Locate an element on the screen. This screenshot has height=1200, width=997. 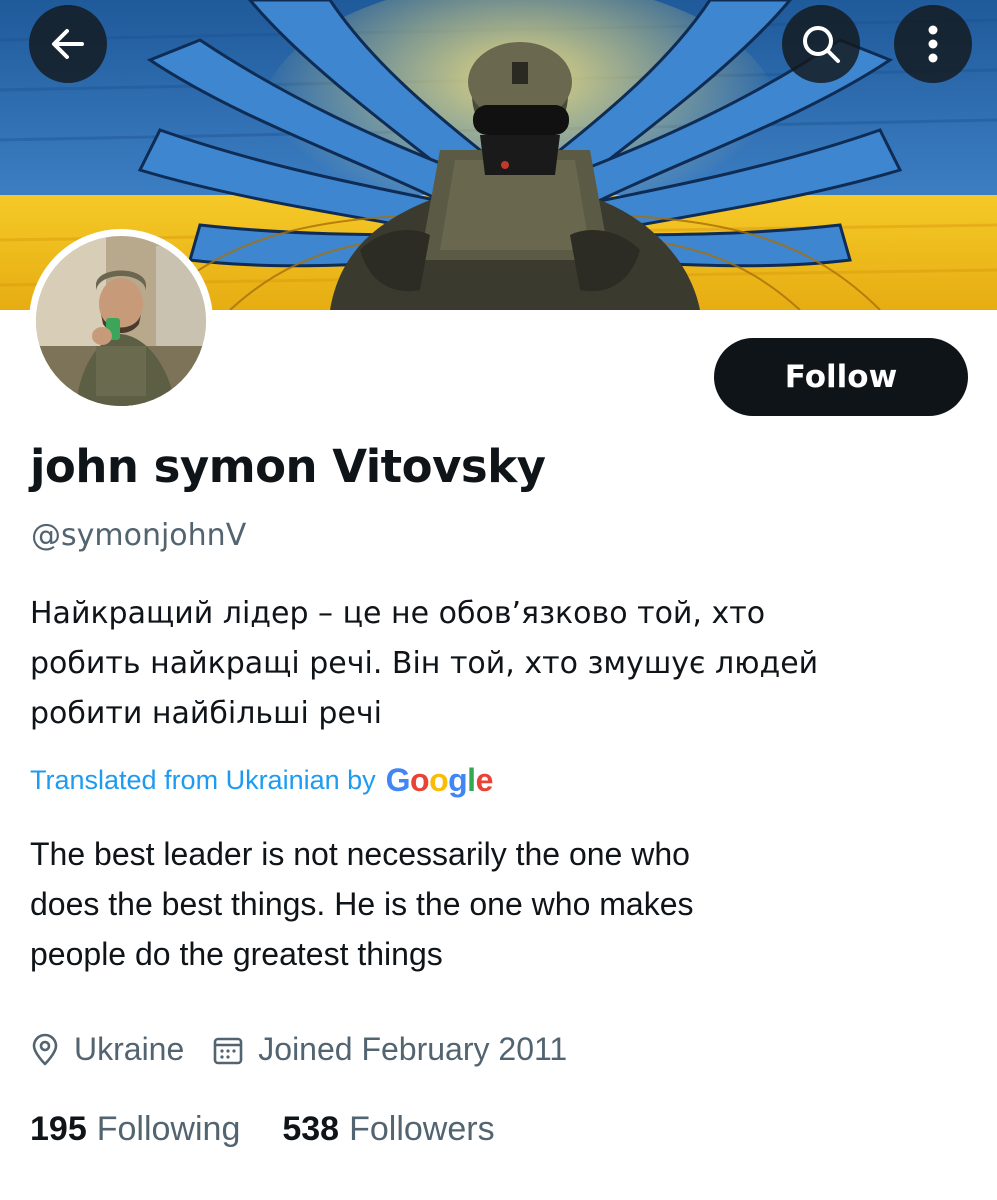
profile-meta: Ukraine Joined February 2011 is located at coordinates (312, 1049).